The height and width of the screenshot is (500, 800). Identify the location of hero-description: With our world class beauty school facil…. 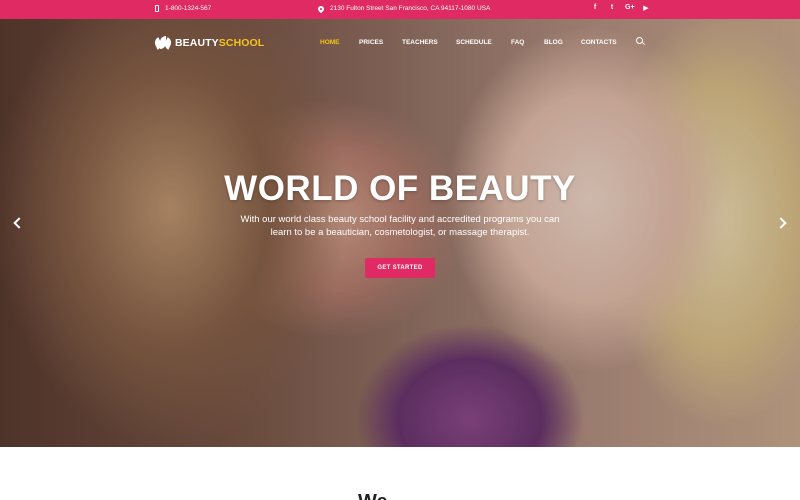
(400, 226).